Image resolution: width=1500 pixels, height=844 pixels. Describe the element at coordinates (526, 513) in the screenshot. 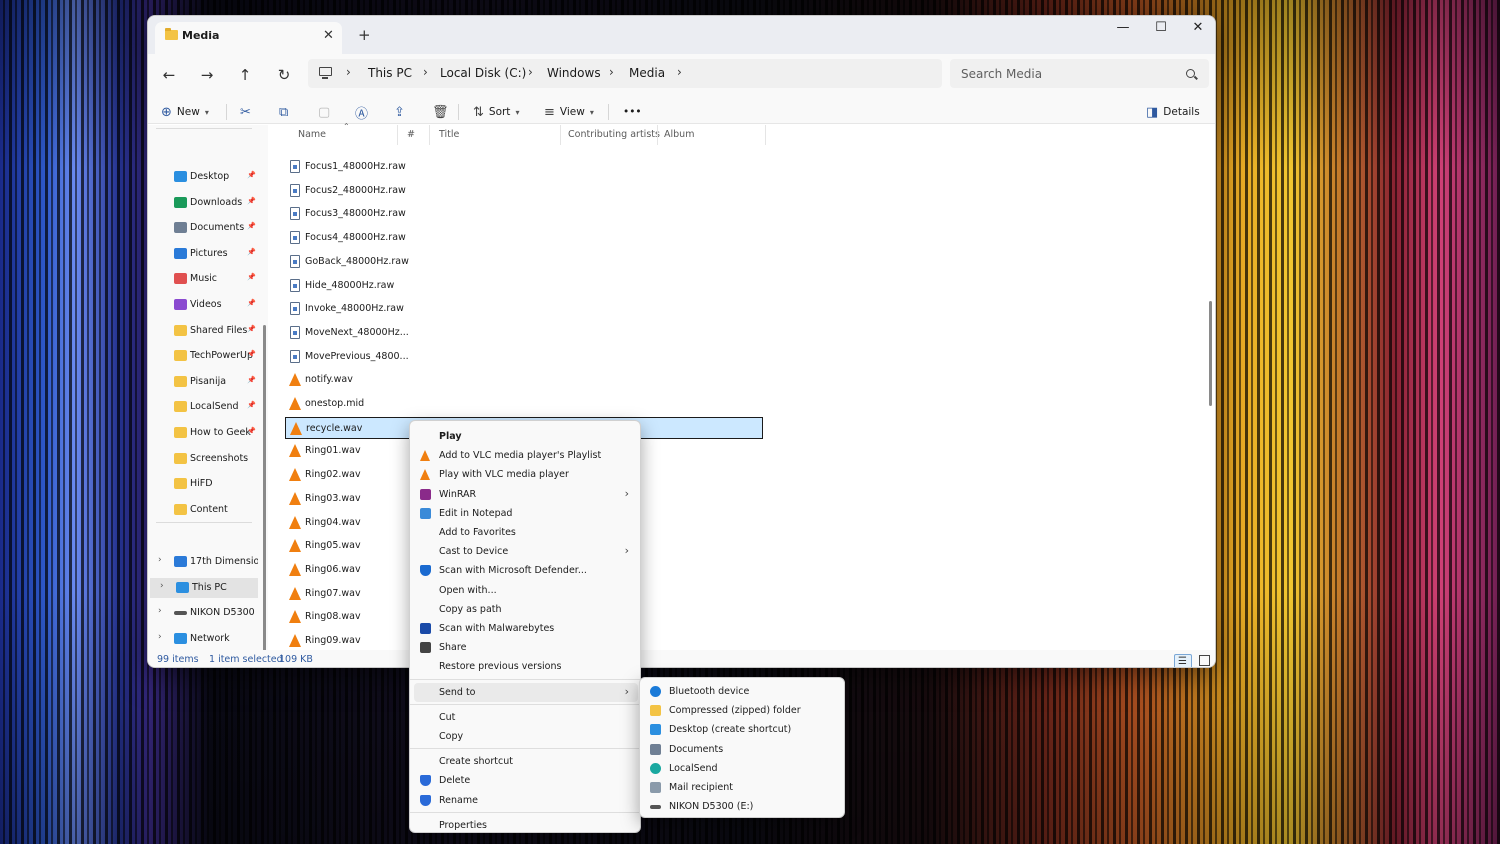

I see `menu-item-edit-in-notepad: Edit in Notepad` at that location.